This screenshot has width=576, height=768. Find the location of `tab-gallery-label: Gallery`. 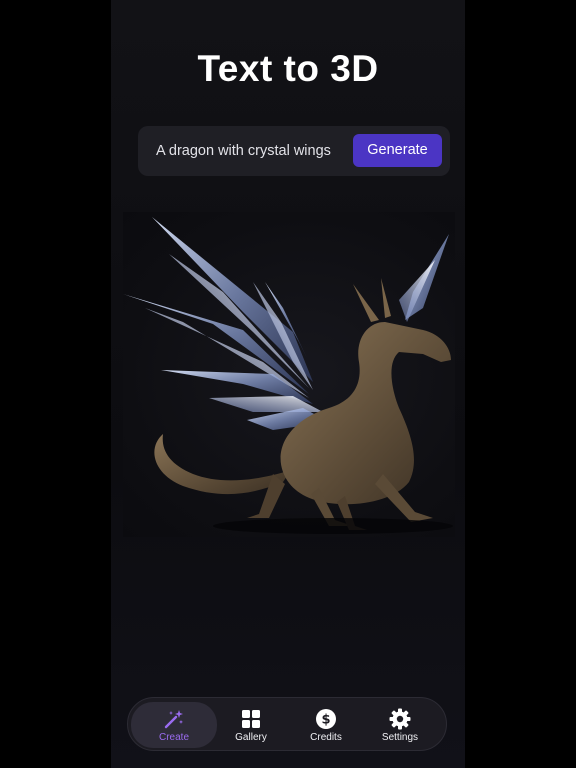

tab-gallery-label: Gallery is located at coordinates (251, 737).